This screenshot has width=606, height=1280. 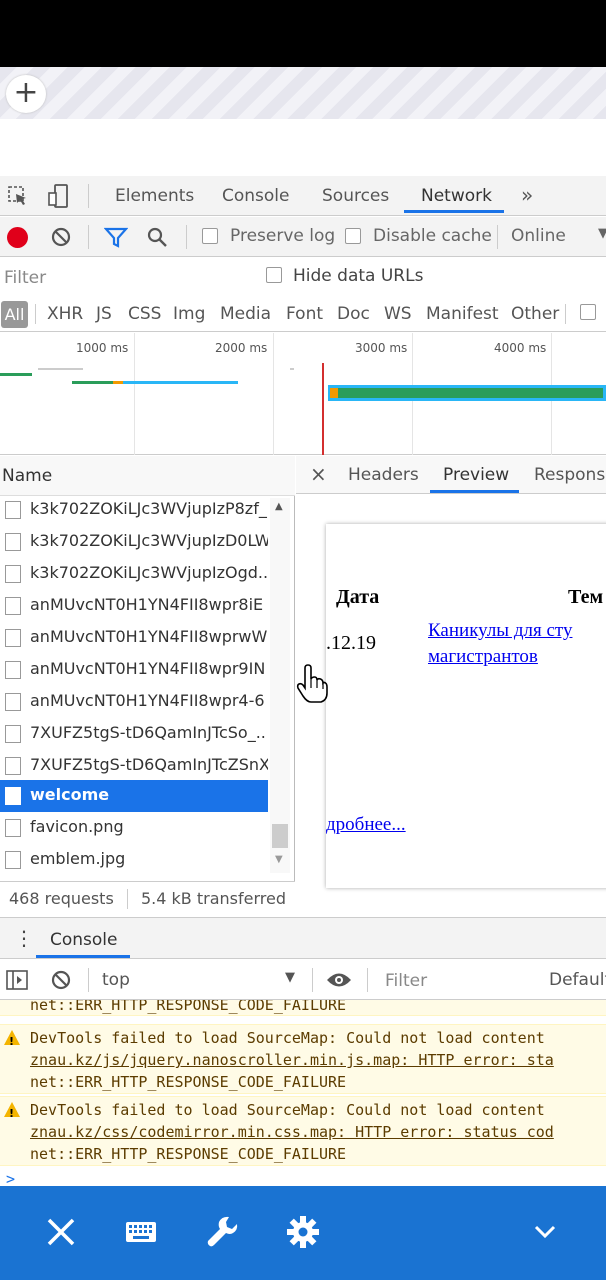 I want to click on inspect-element-icon, so click(x=18, y=196).